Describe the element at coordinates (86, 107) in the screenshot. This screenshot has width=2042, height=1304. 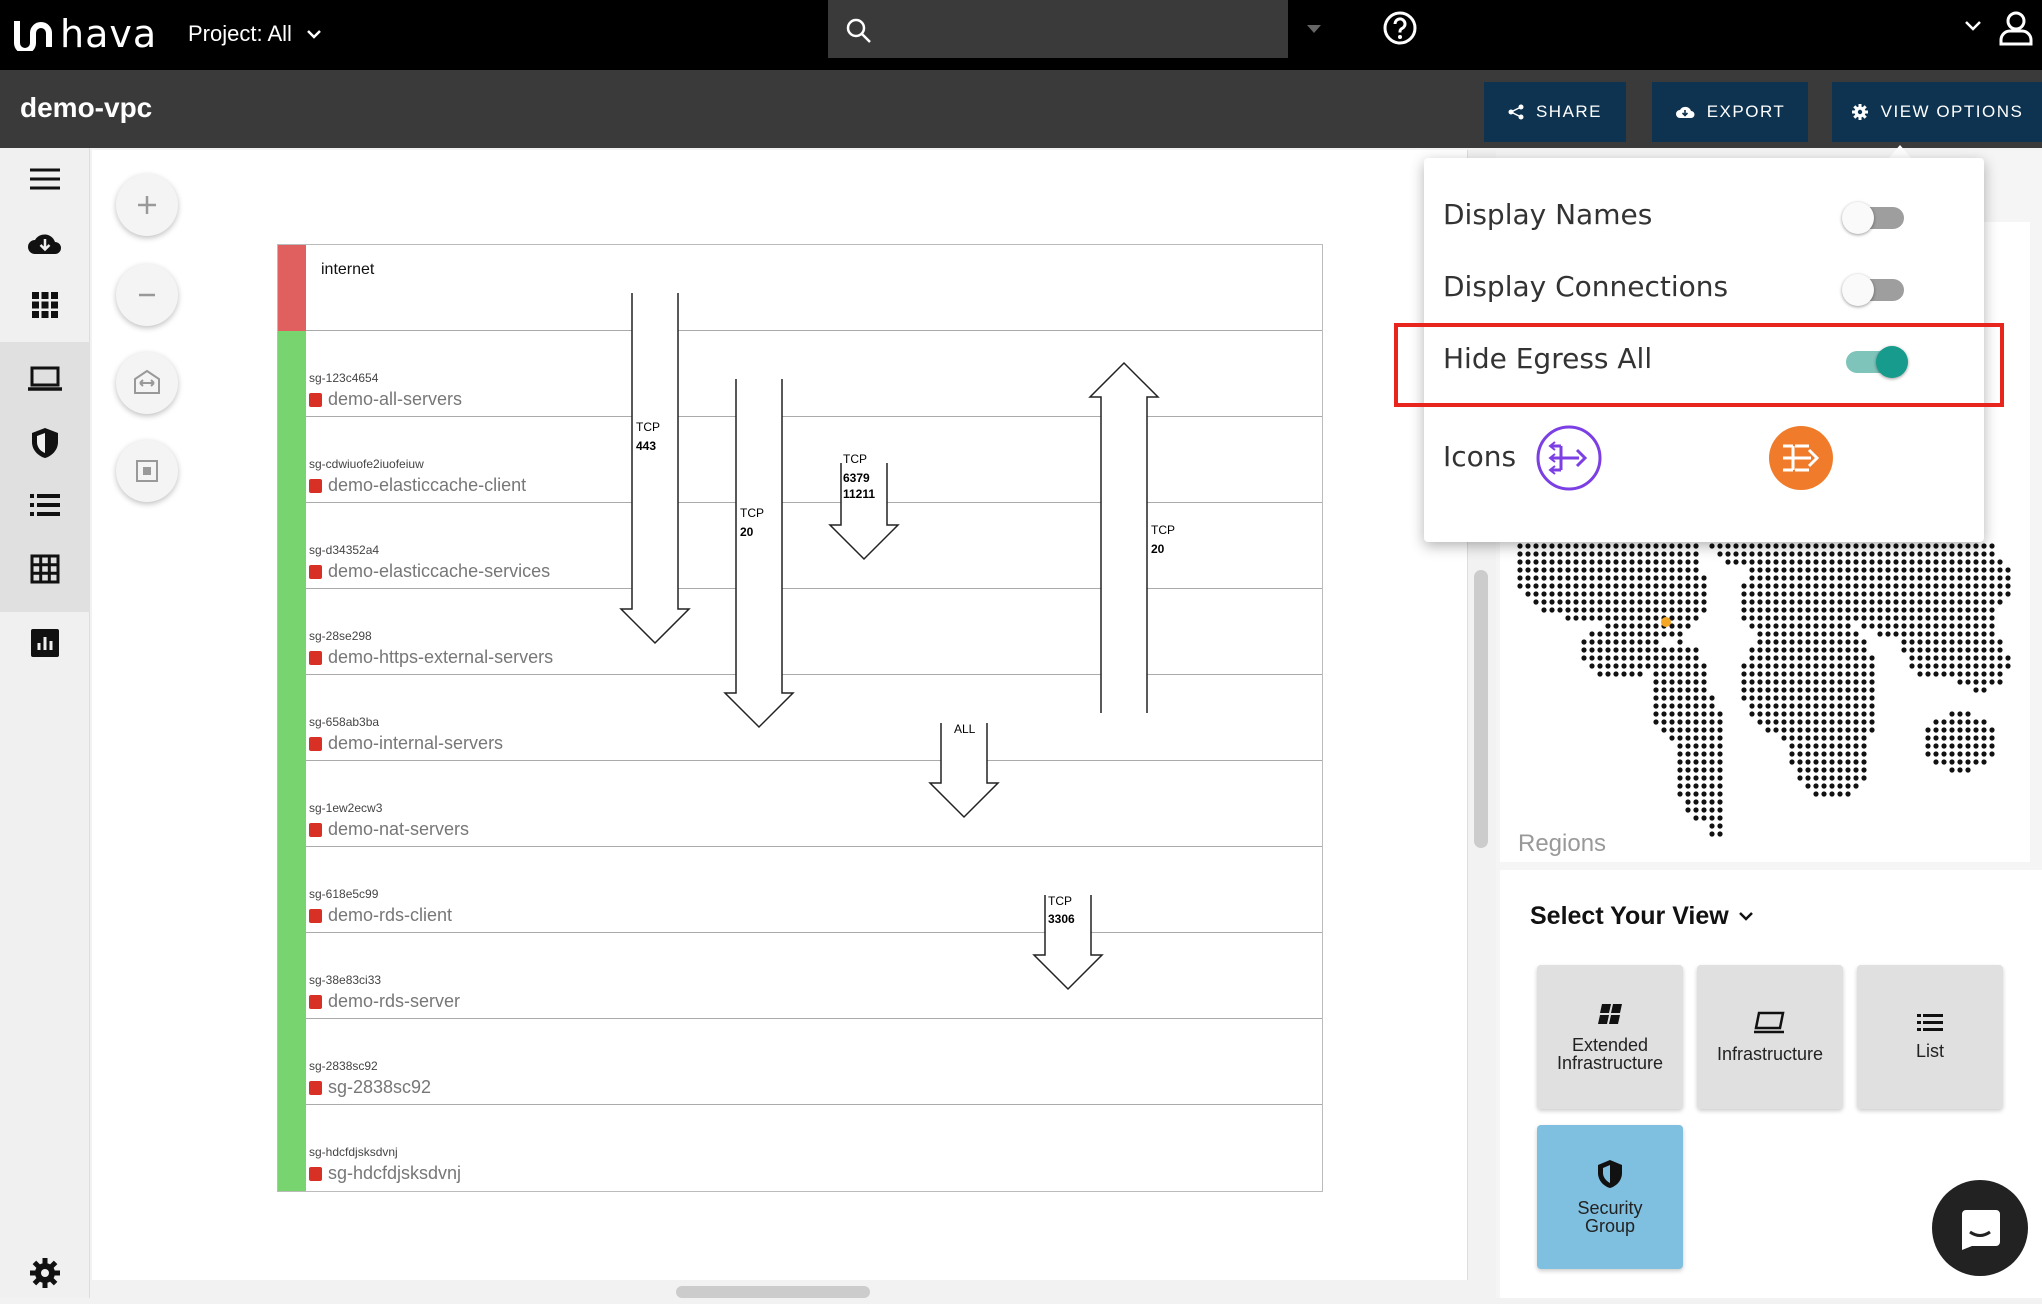
I see `page-title: demo-vpc` at that location.